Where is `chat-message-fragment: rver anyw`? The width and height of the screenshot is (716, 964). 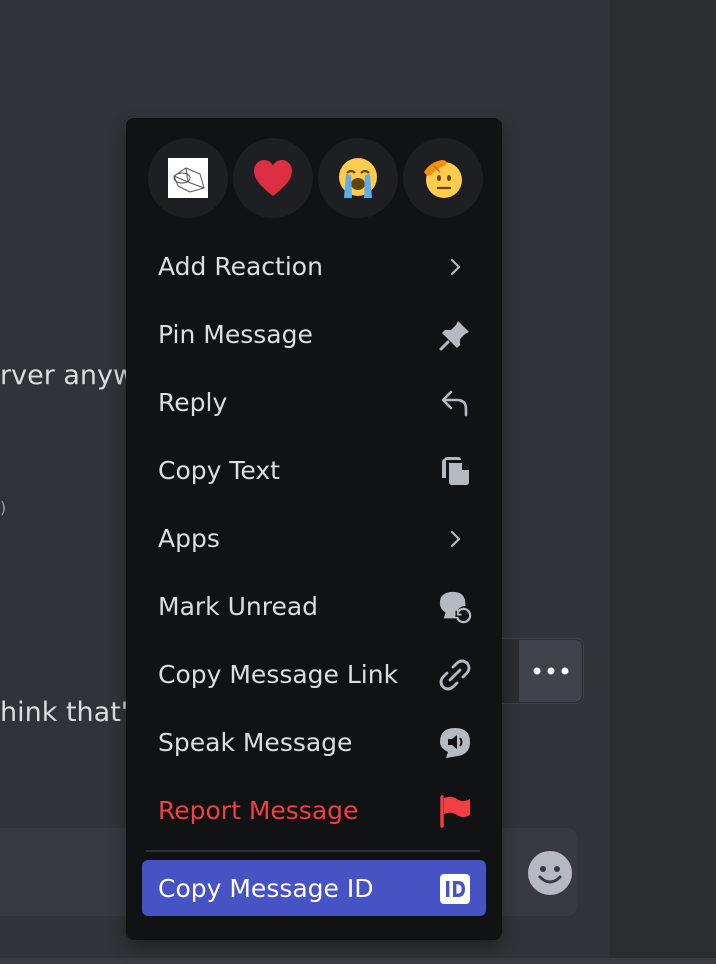
chat-message-fragment: rver anyw is located at coordinates (63, 375).